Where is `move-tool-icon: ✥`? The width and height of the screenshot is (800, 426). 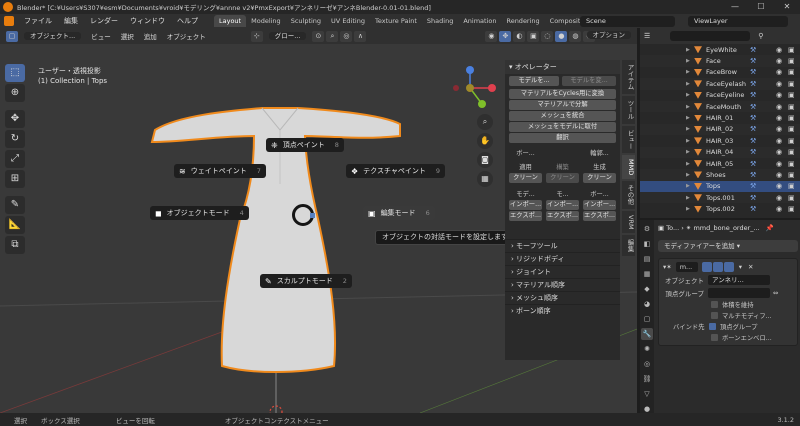
move-tool-icon: ✥ is located at coordinates (15, 119).